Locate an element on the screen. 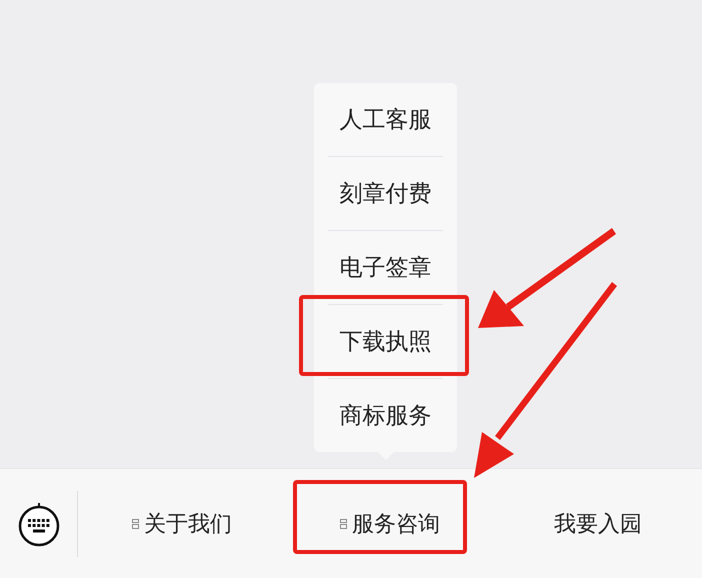 The image size is (702, 578). menu-button: 关于我们 is located at coordinates (182, 523).